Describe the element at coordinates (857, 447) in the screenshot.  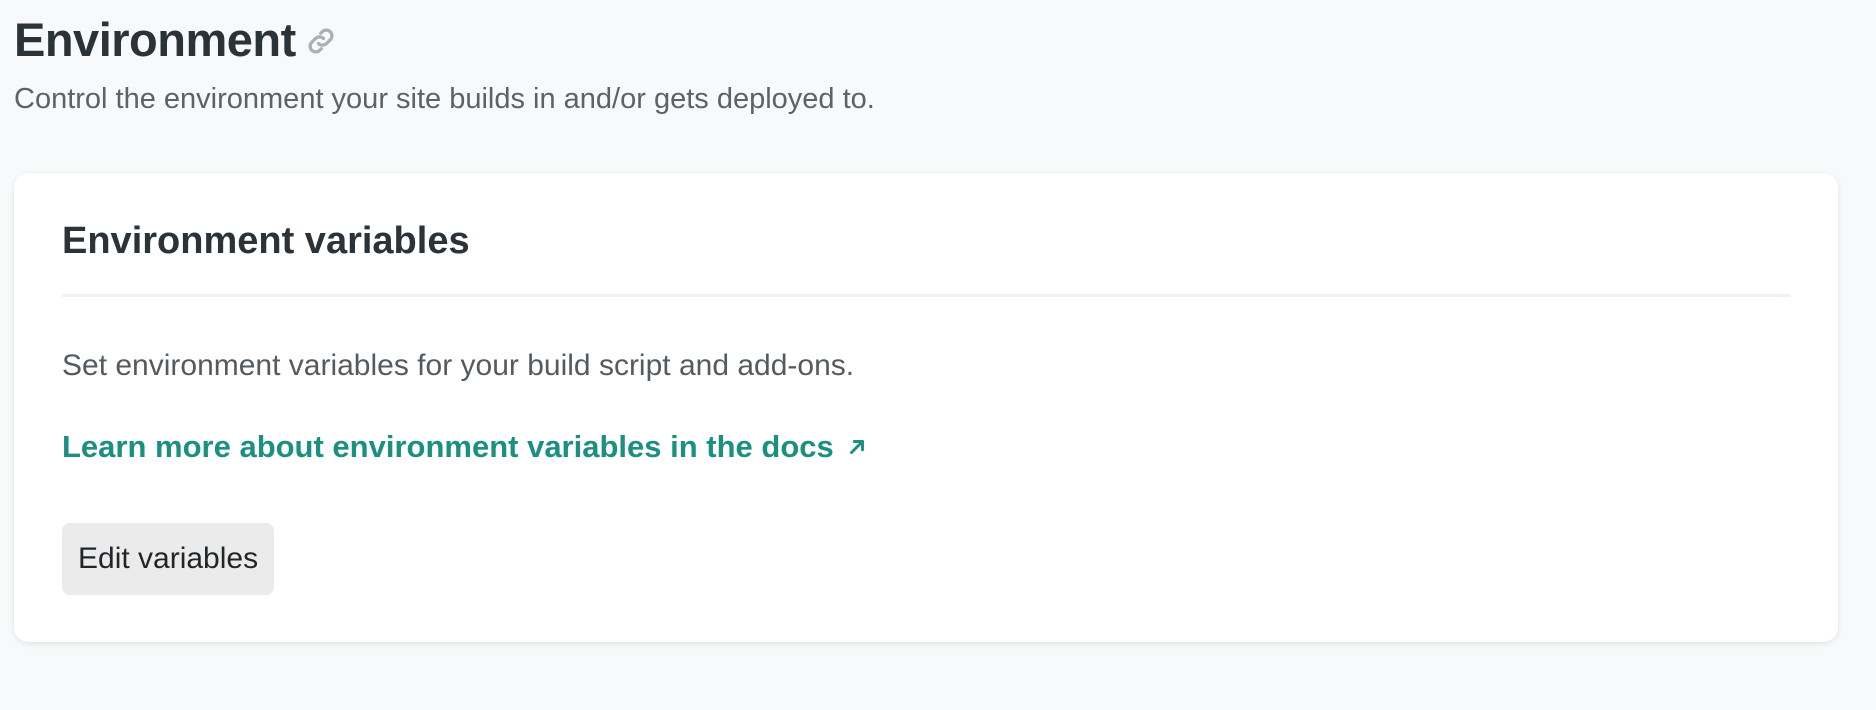
I see `external-arrow-icon` at that location.